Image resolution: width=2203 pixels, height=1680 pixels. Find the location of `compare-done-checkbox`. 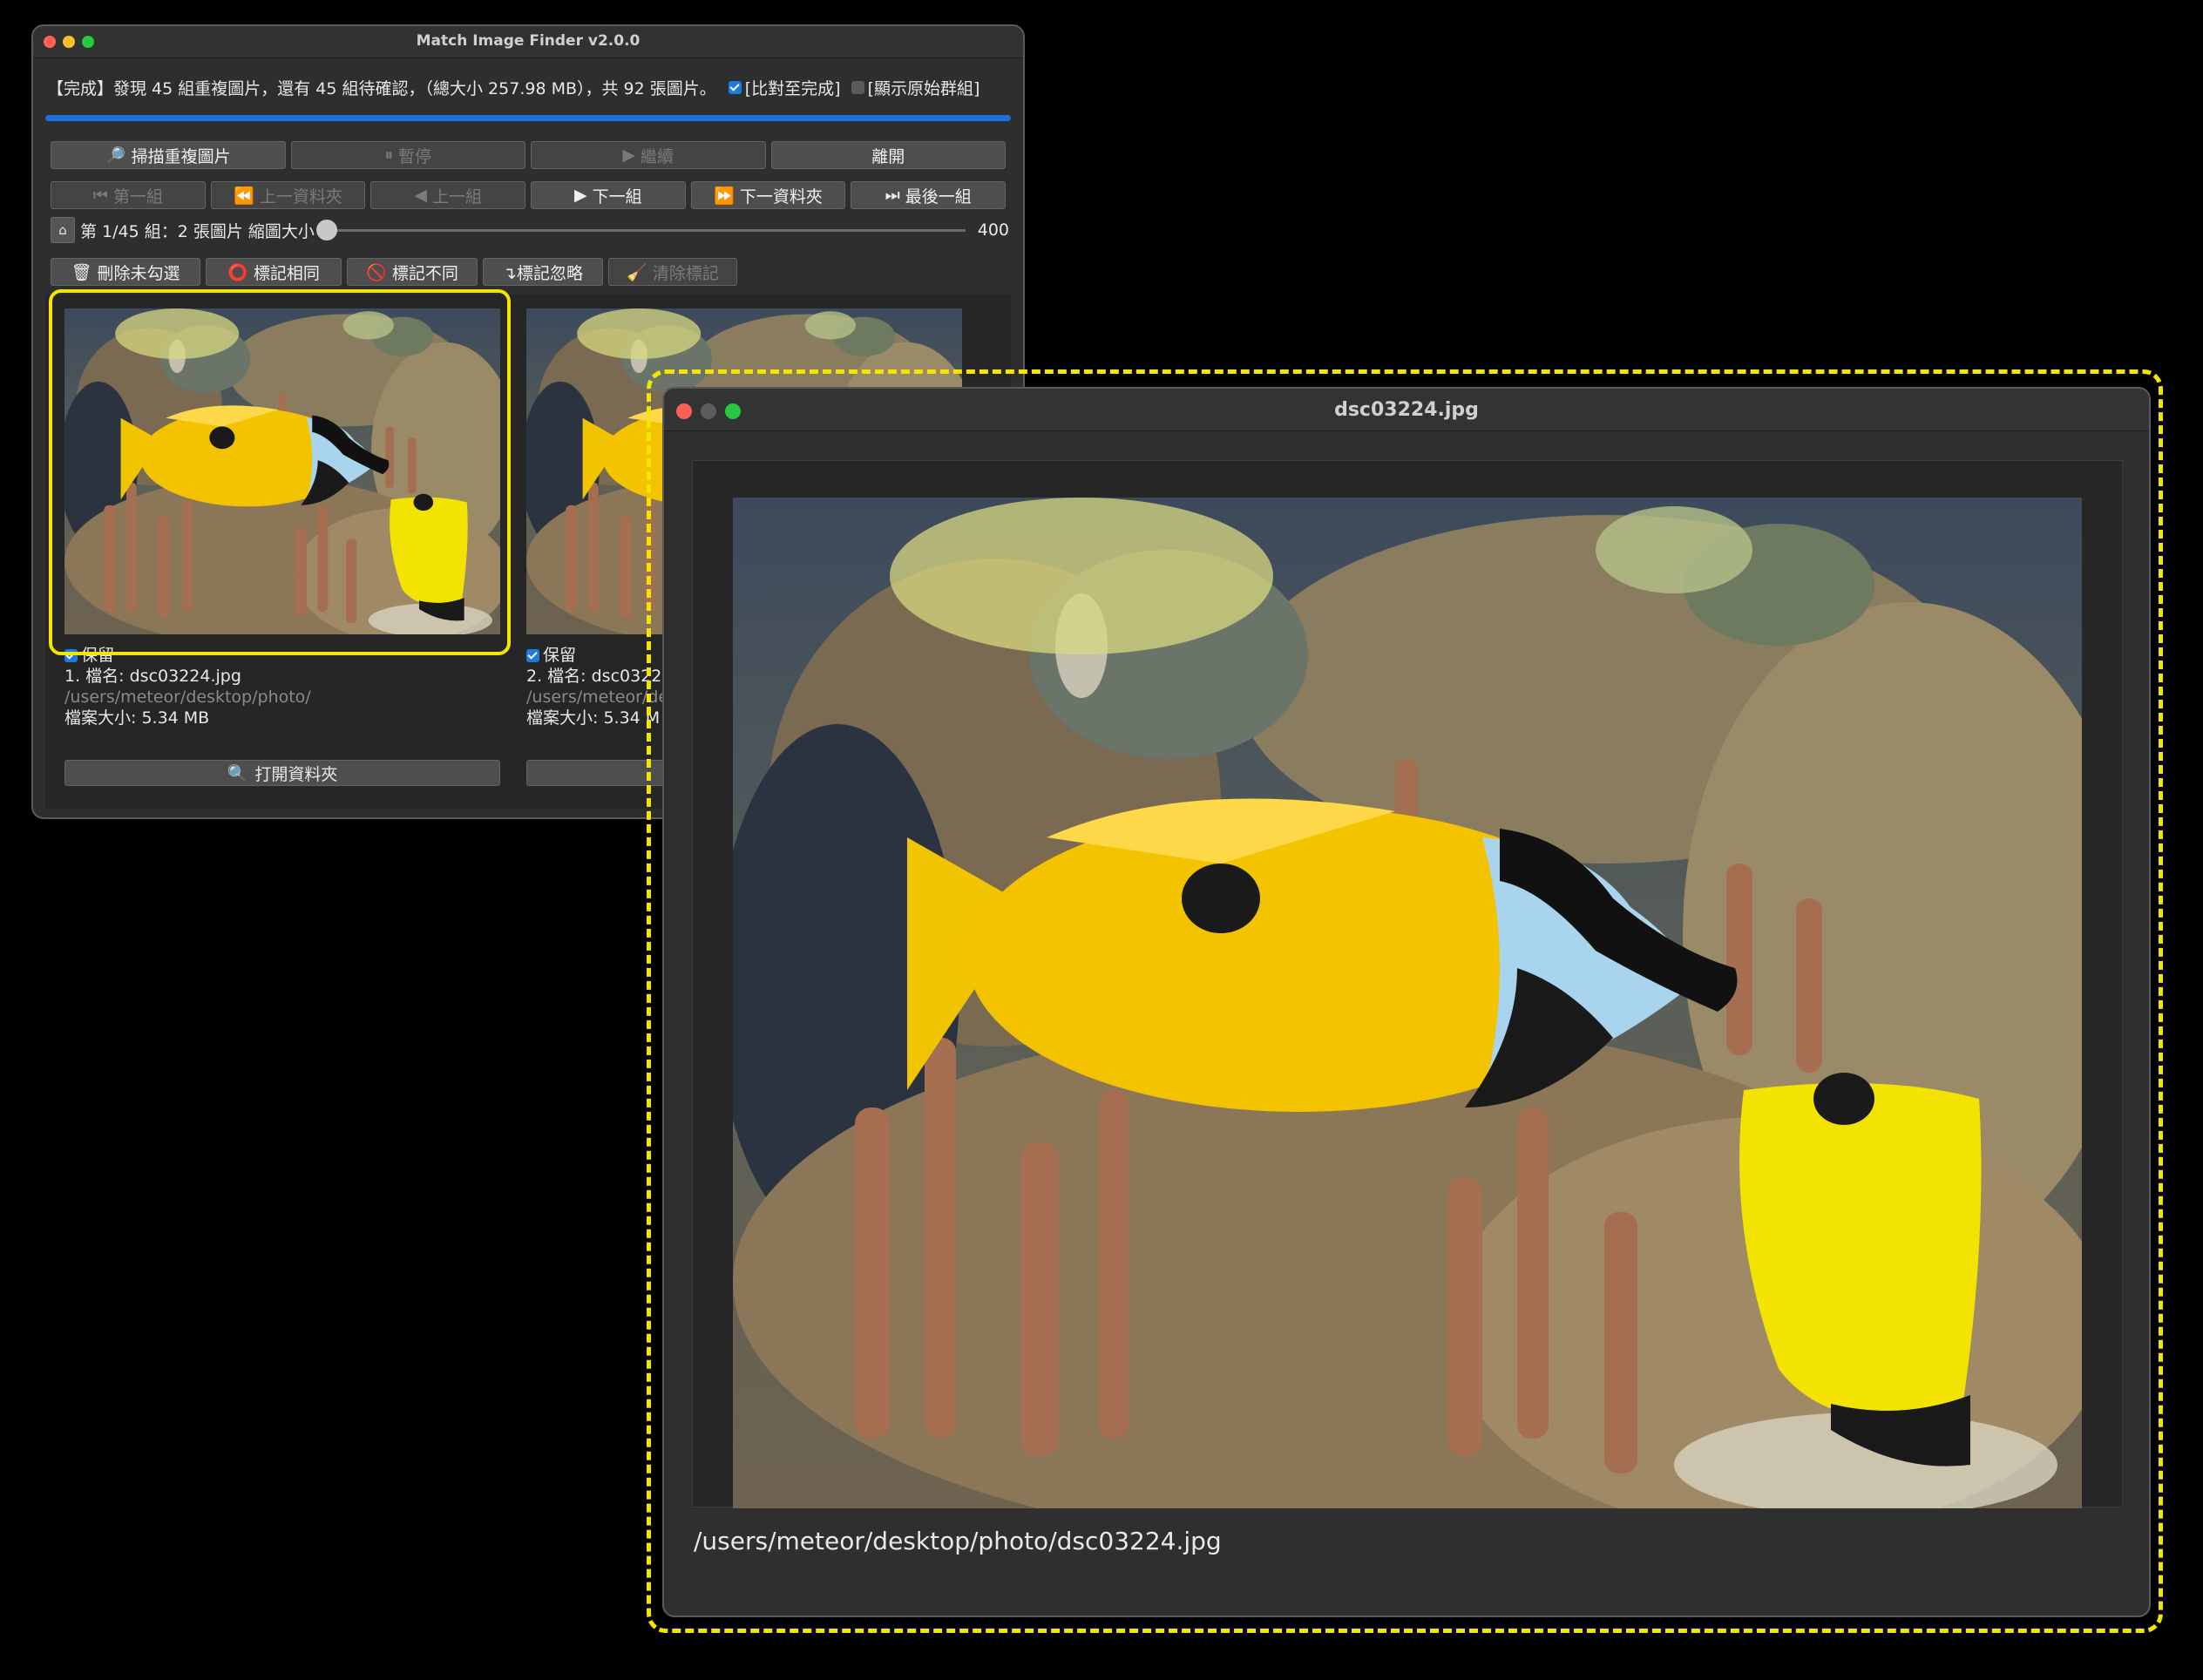

compare-done-checkbox is located at coordinates (735, 87).